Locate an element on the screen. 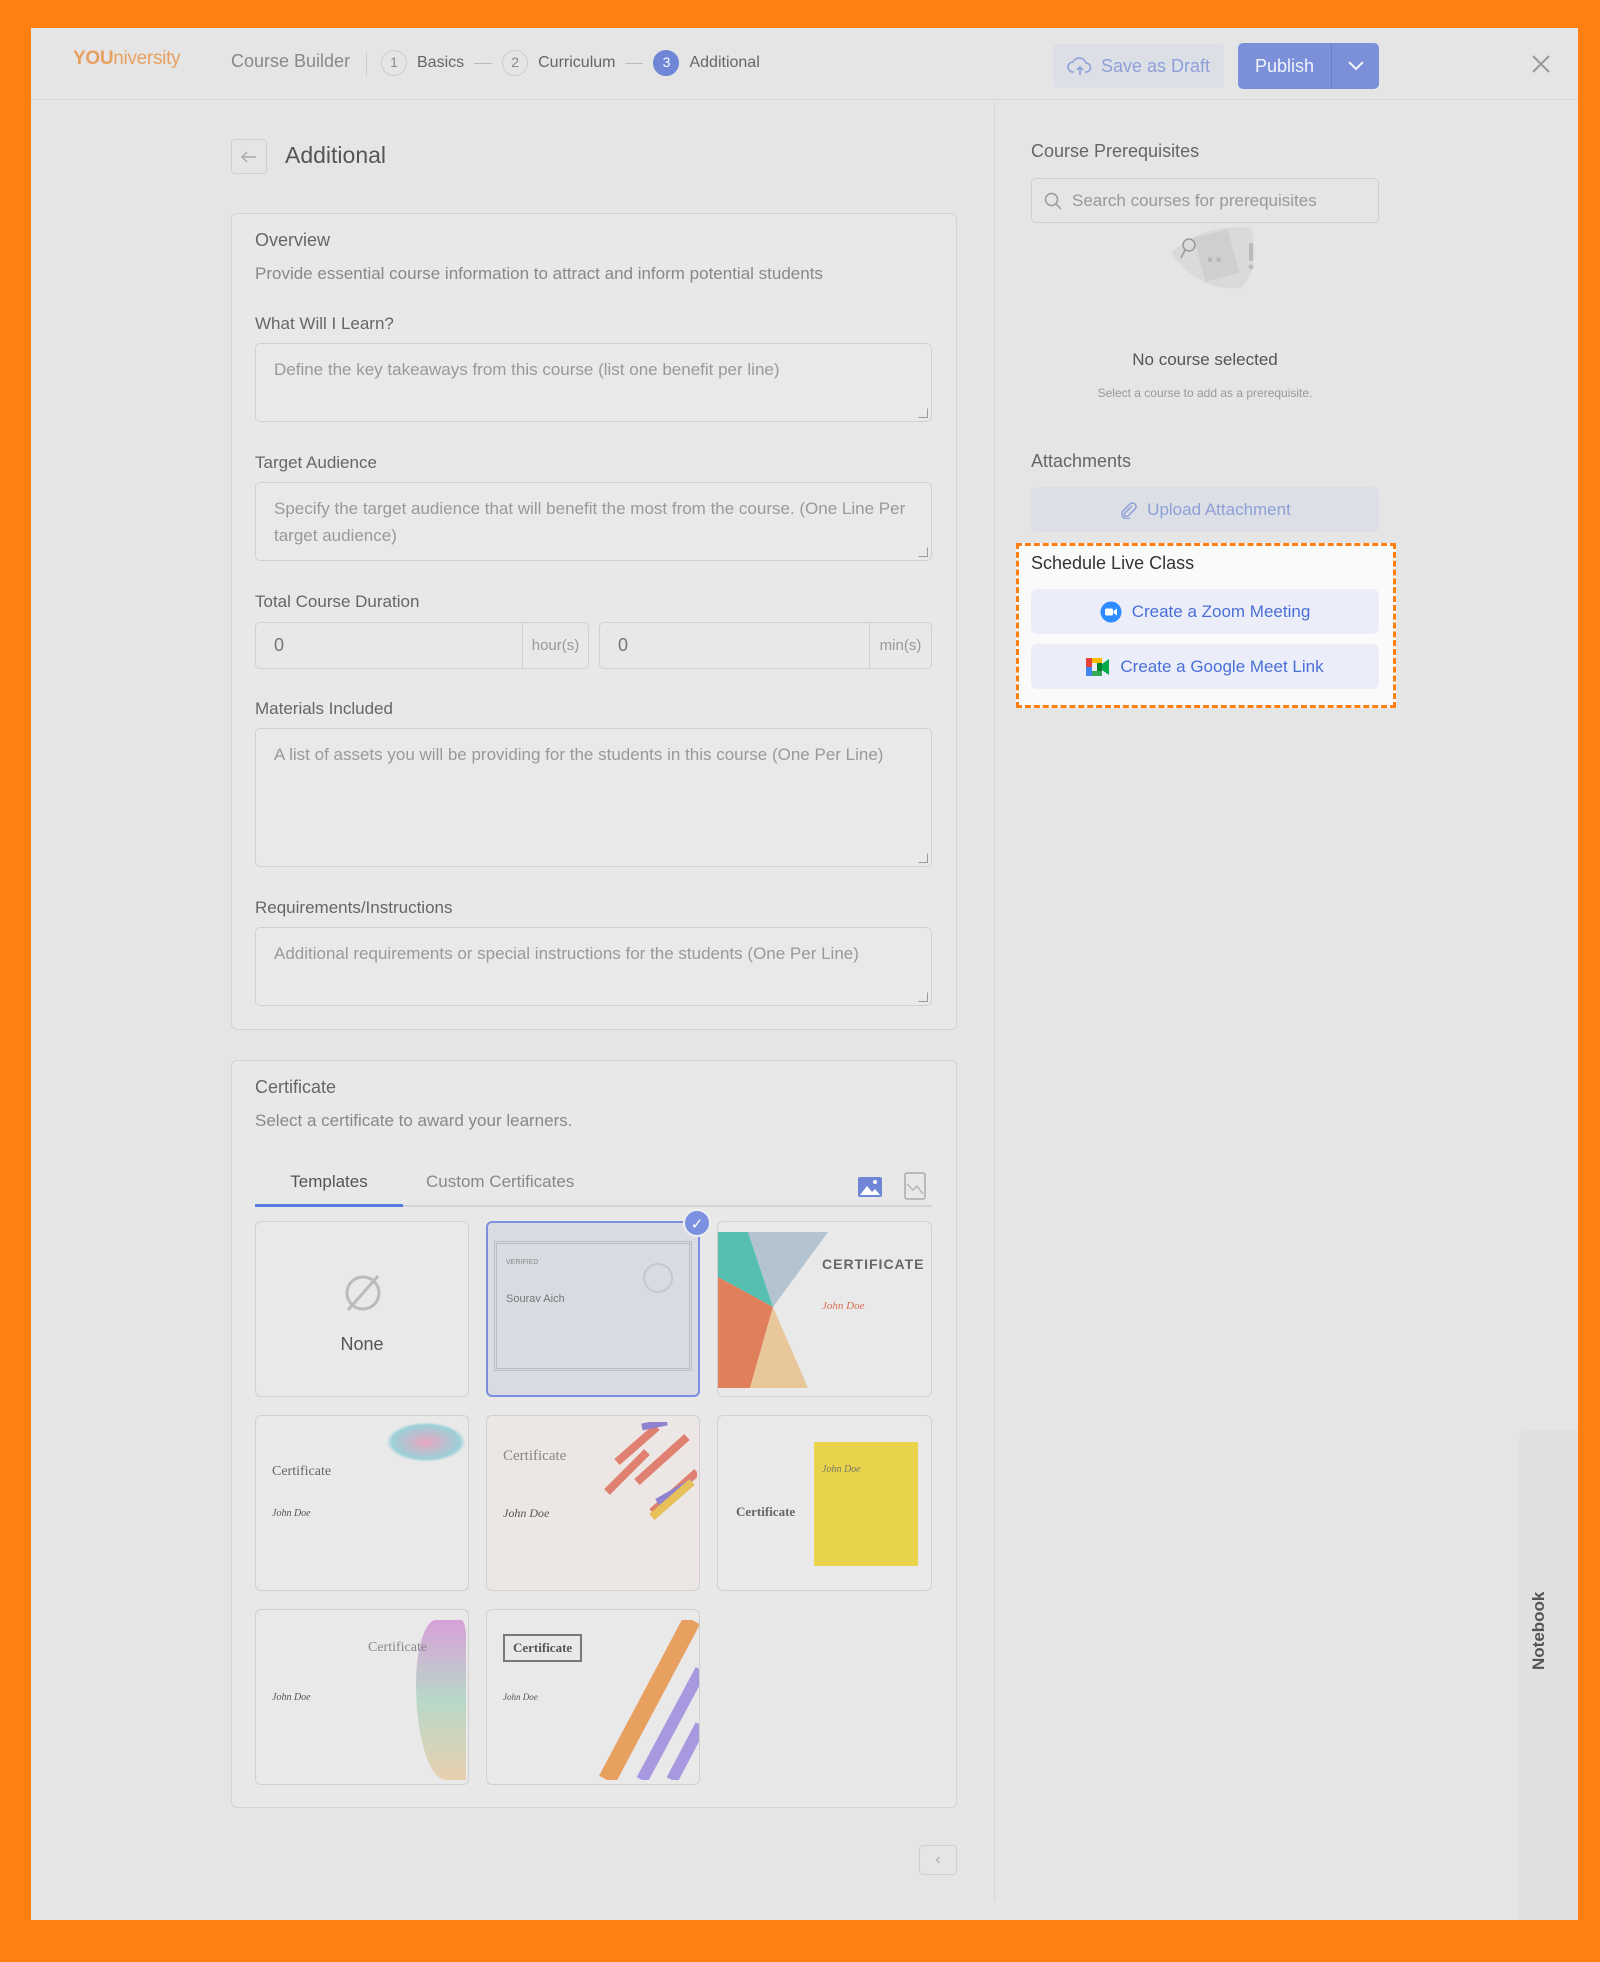 The width and height of the screenshot is (1600, 1962). landscape-orientation-icon is located at coordinates (870, 1187).